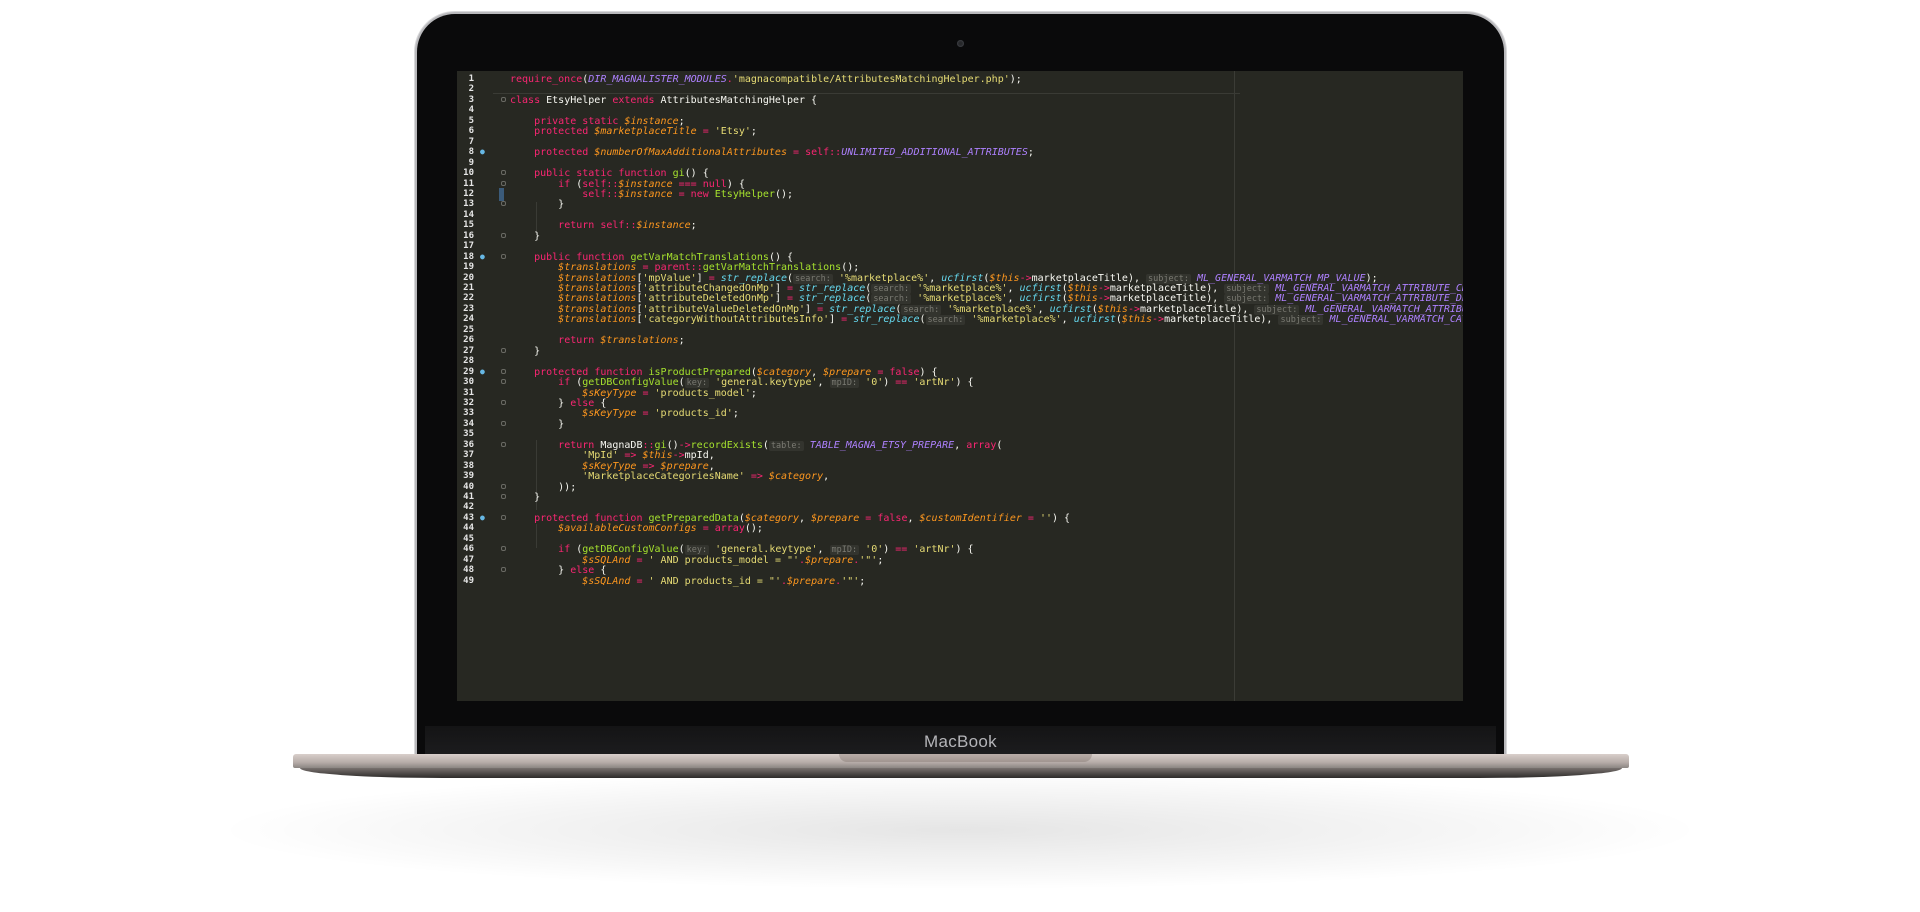 The width and height of the screenshot is (1920, 912). I want to click on line-number: 49, so click(468, 580).